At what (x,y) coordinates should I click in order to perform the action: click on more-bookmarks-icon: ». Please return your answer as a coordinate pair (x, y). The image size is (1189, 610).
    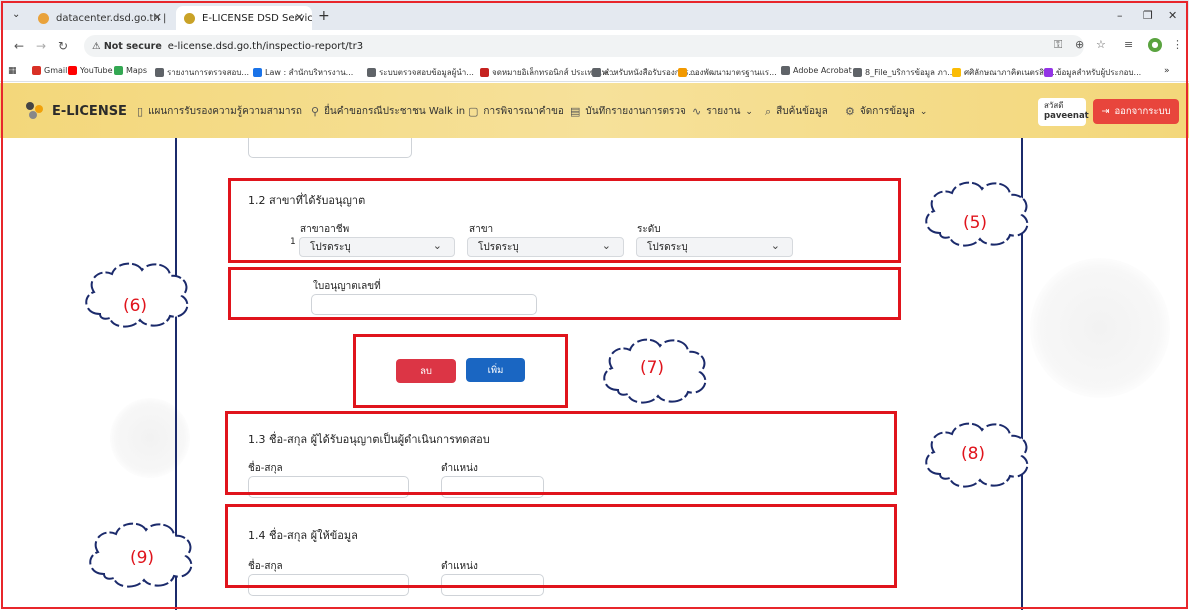
    Looking at the image, I should click on (1167, 71).